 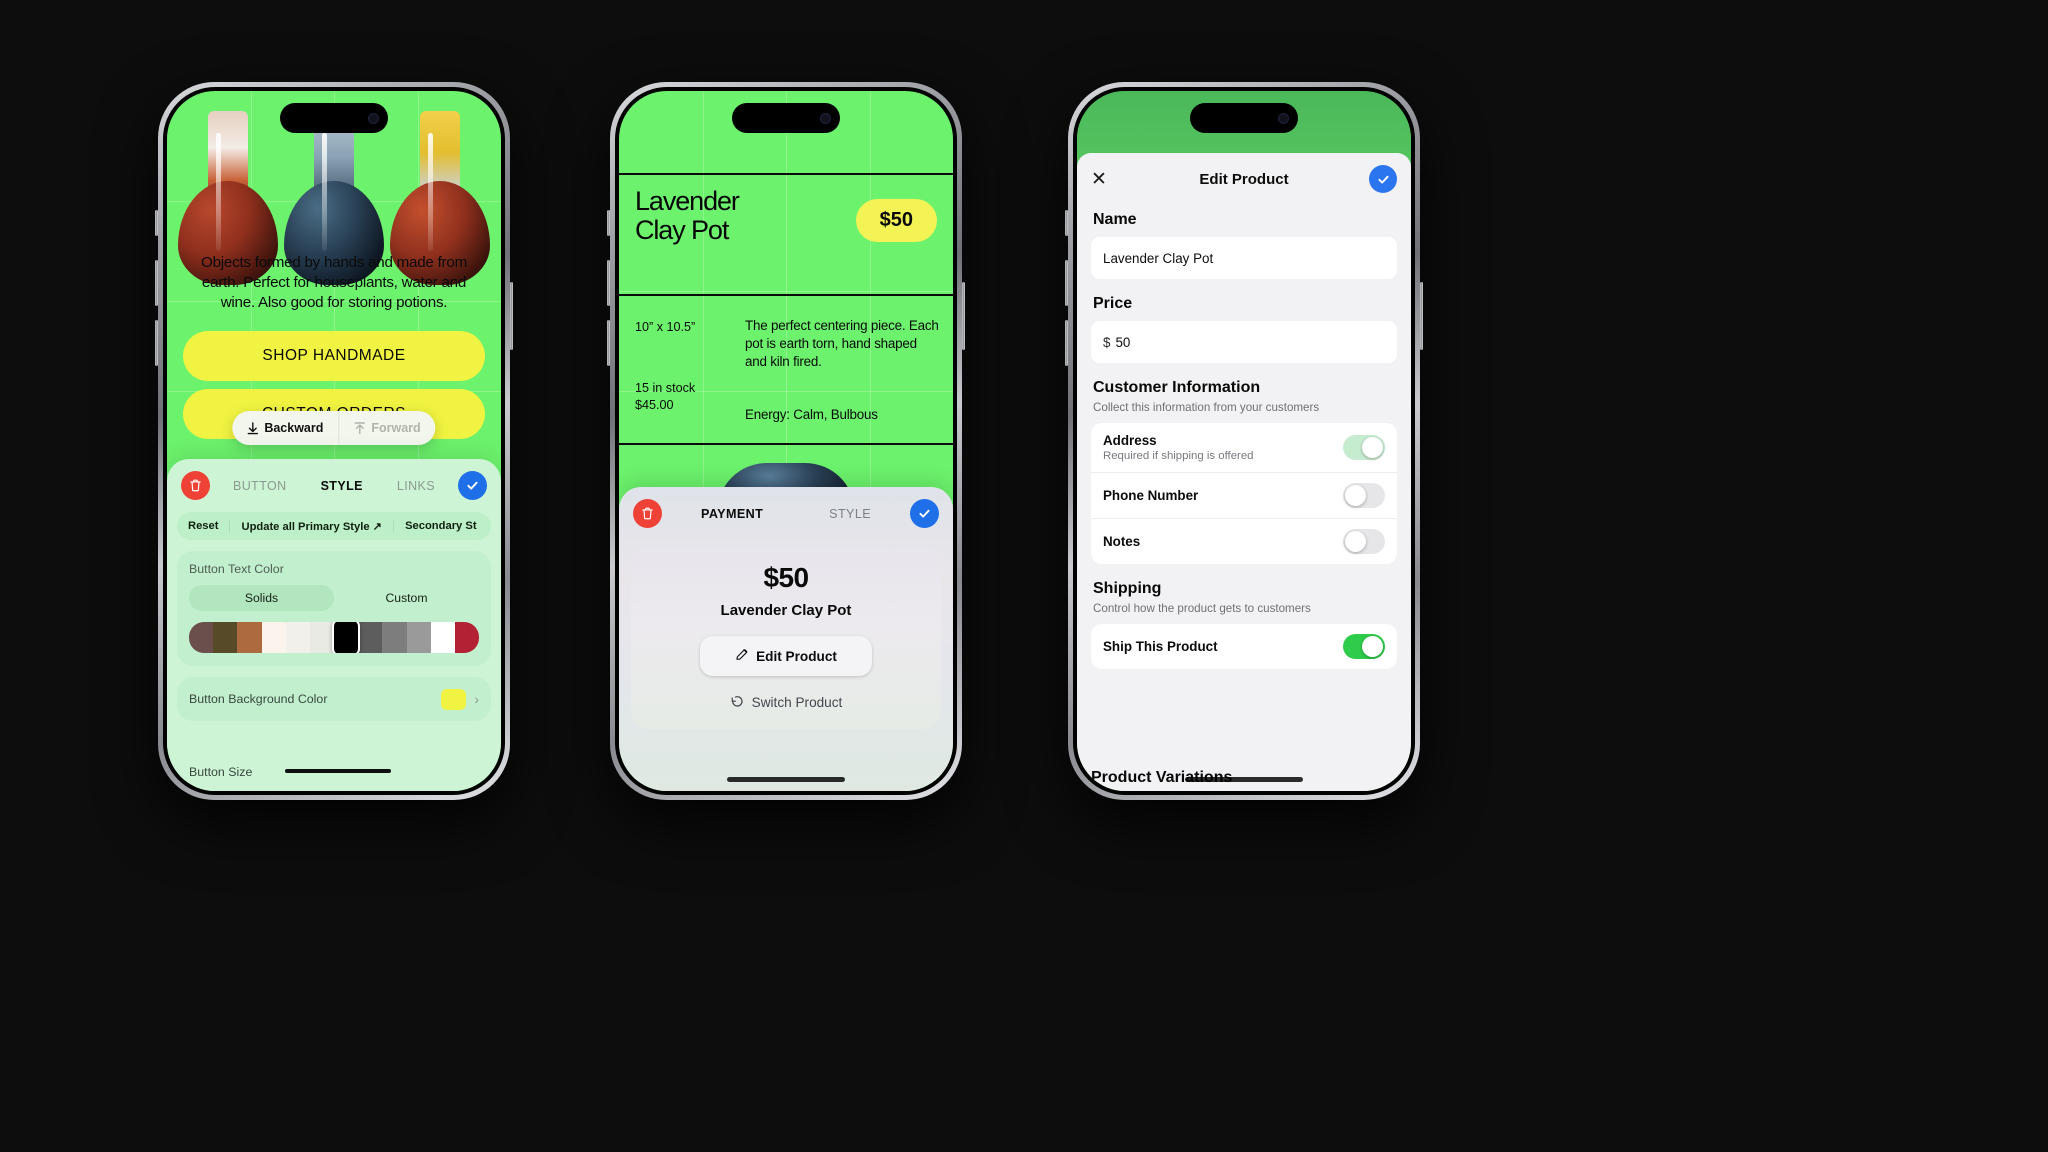 I want to click on selected-swatch-indicator, so click(x=346, y=637).